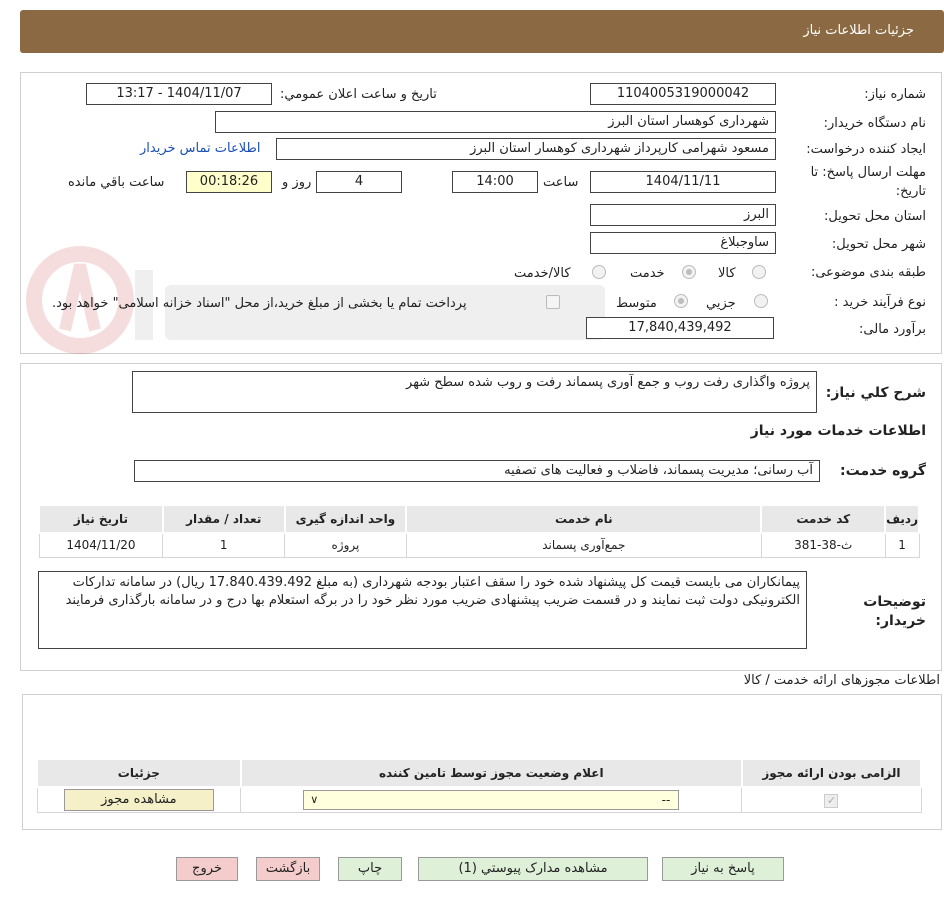 The width and height of the screenshot is (944, 903). Describe the element at coordinates (101, 545) in the screenshot. I see `cell-need-date: 1404/11/20` at that location.